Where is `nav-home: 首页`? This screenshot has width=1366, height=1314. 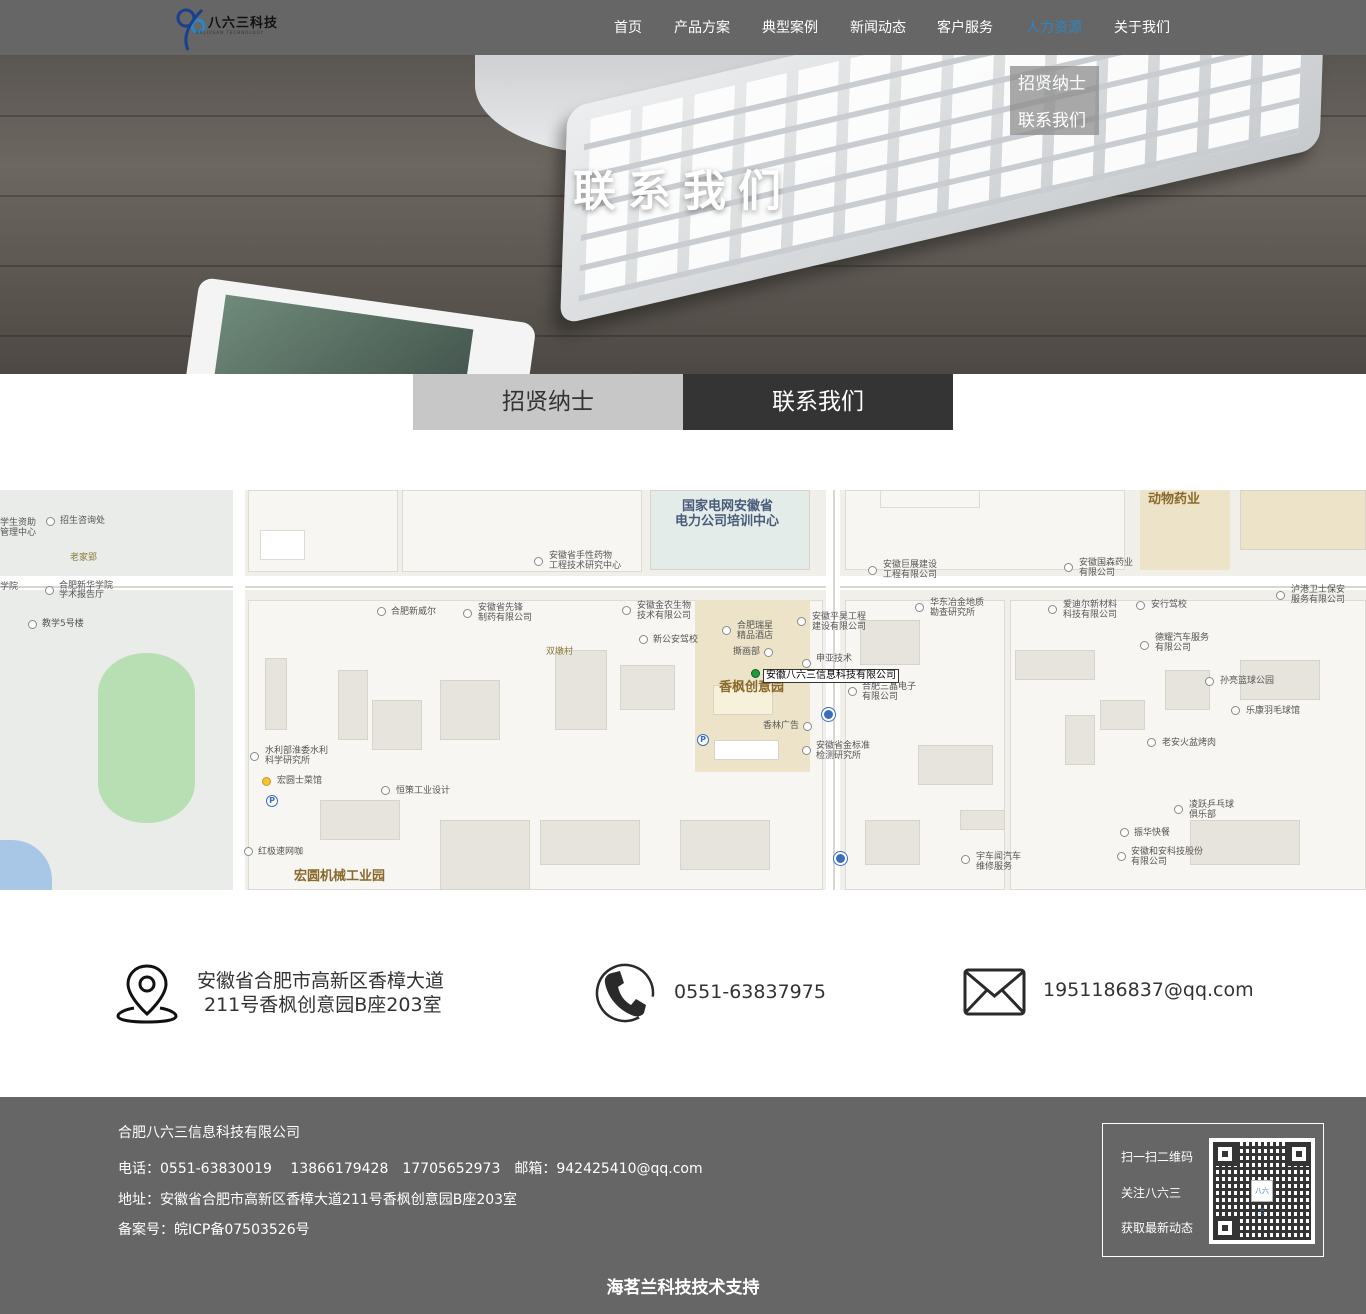
nav-home: 首页 is located at coordinates (628, 28).